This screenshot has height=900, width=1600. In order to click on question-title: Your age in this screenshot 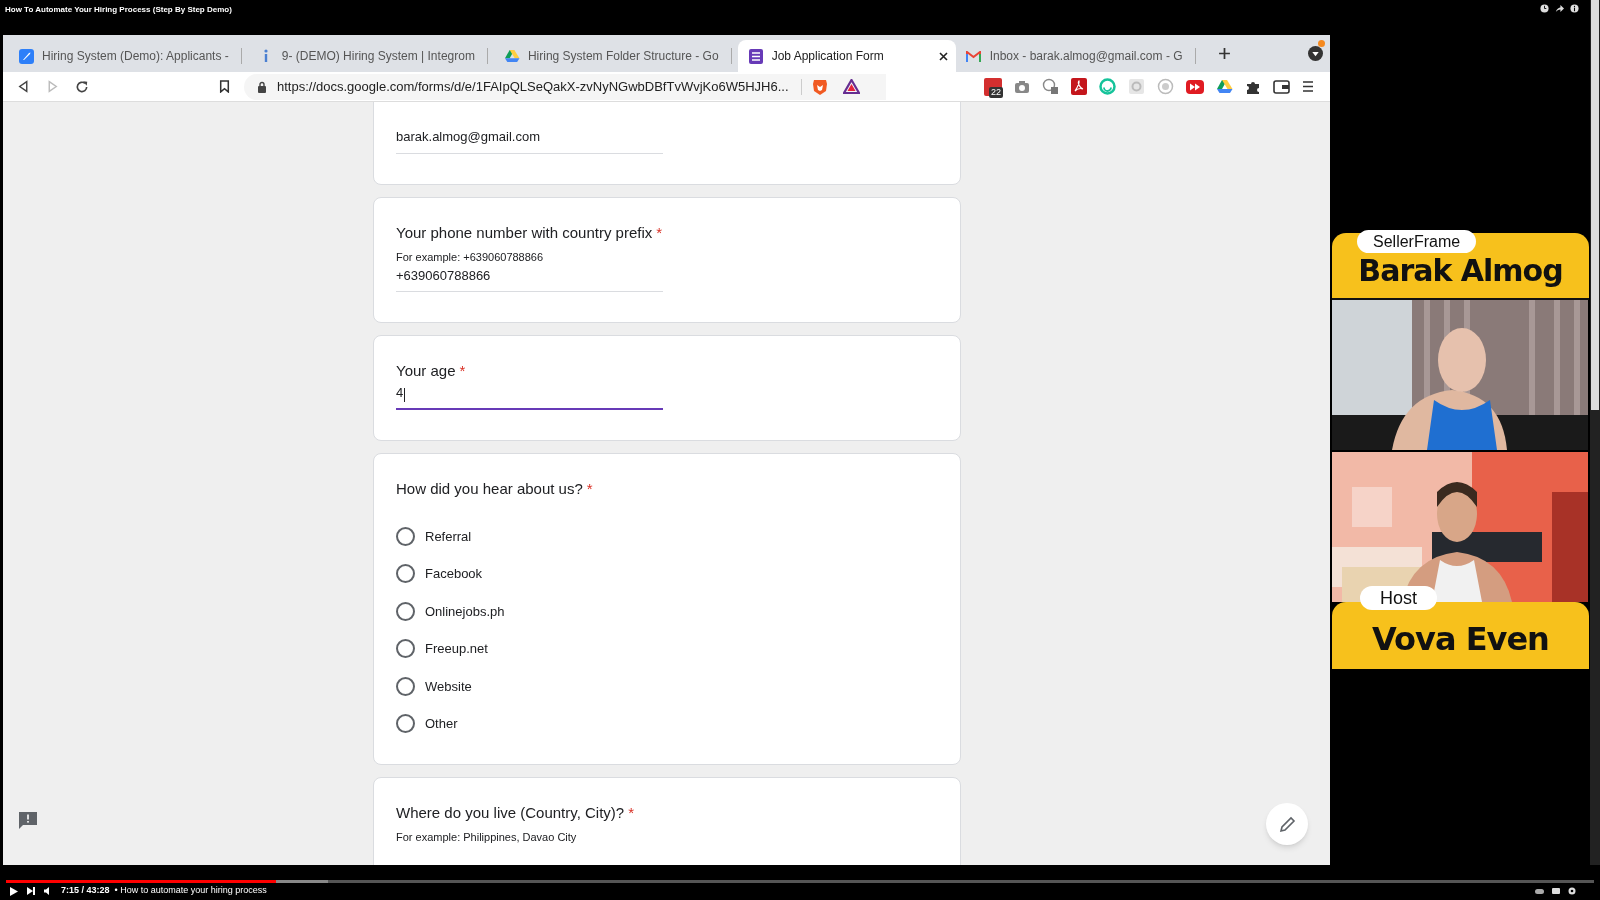, I will do `click(426, 371)`.